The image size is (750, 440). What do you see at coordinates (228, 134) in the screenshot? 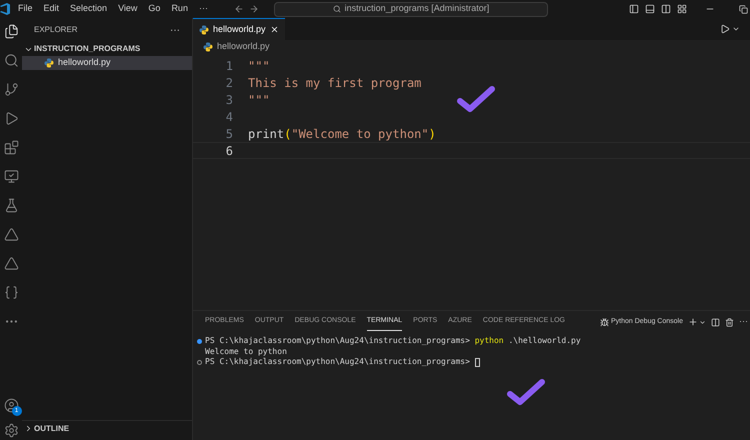
I see `line-number: 5` at bounding box center [228, 134].